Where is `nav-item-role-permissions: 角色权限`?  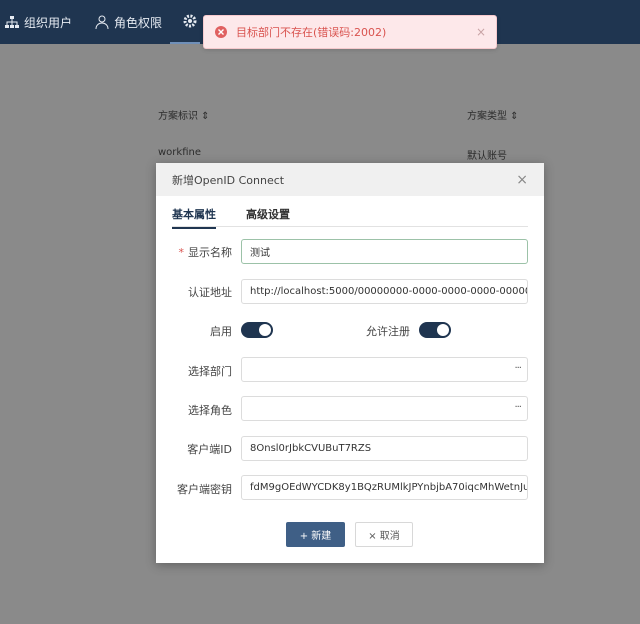 nav-item-role-permissions: 角色权限 is located at coordinates (128, 22).